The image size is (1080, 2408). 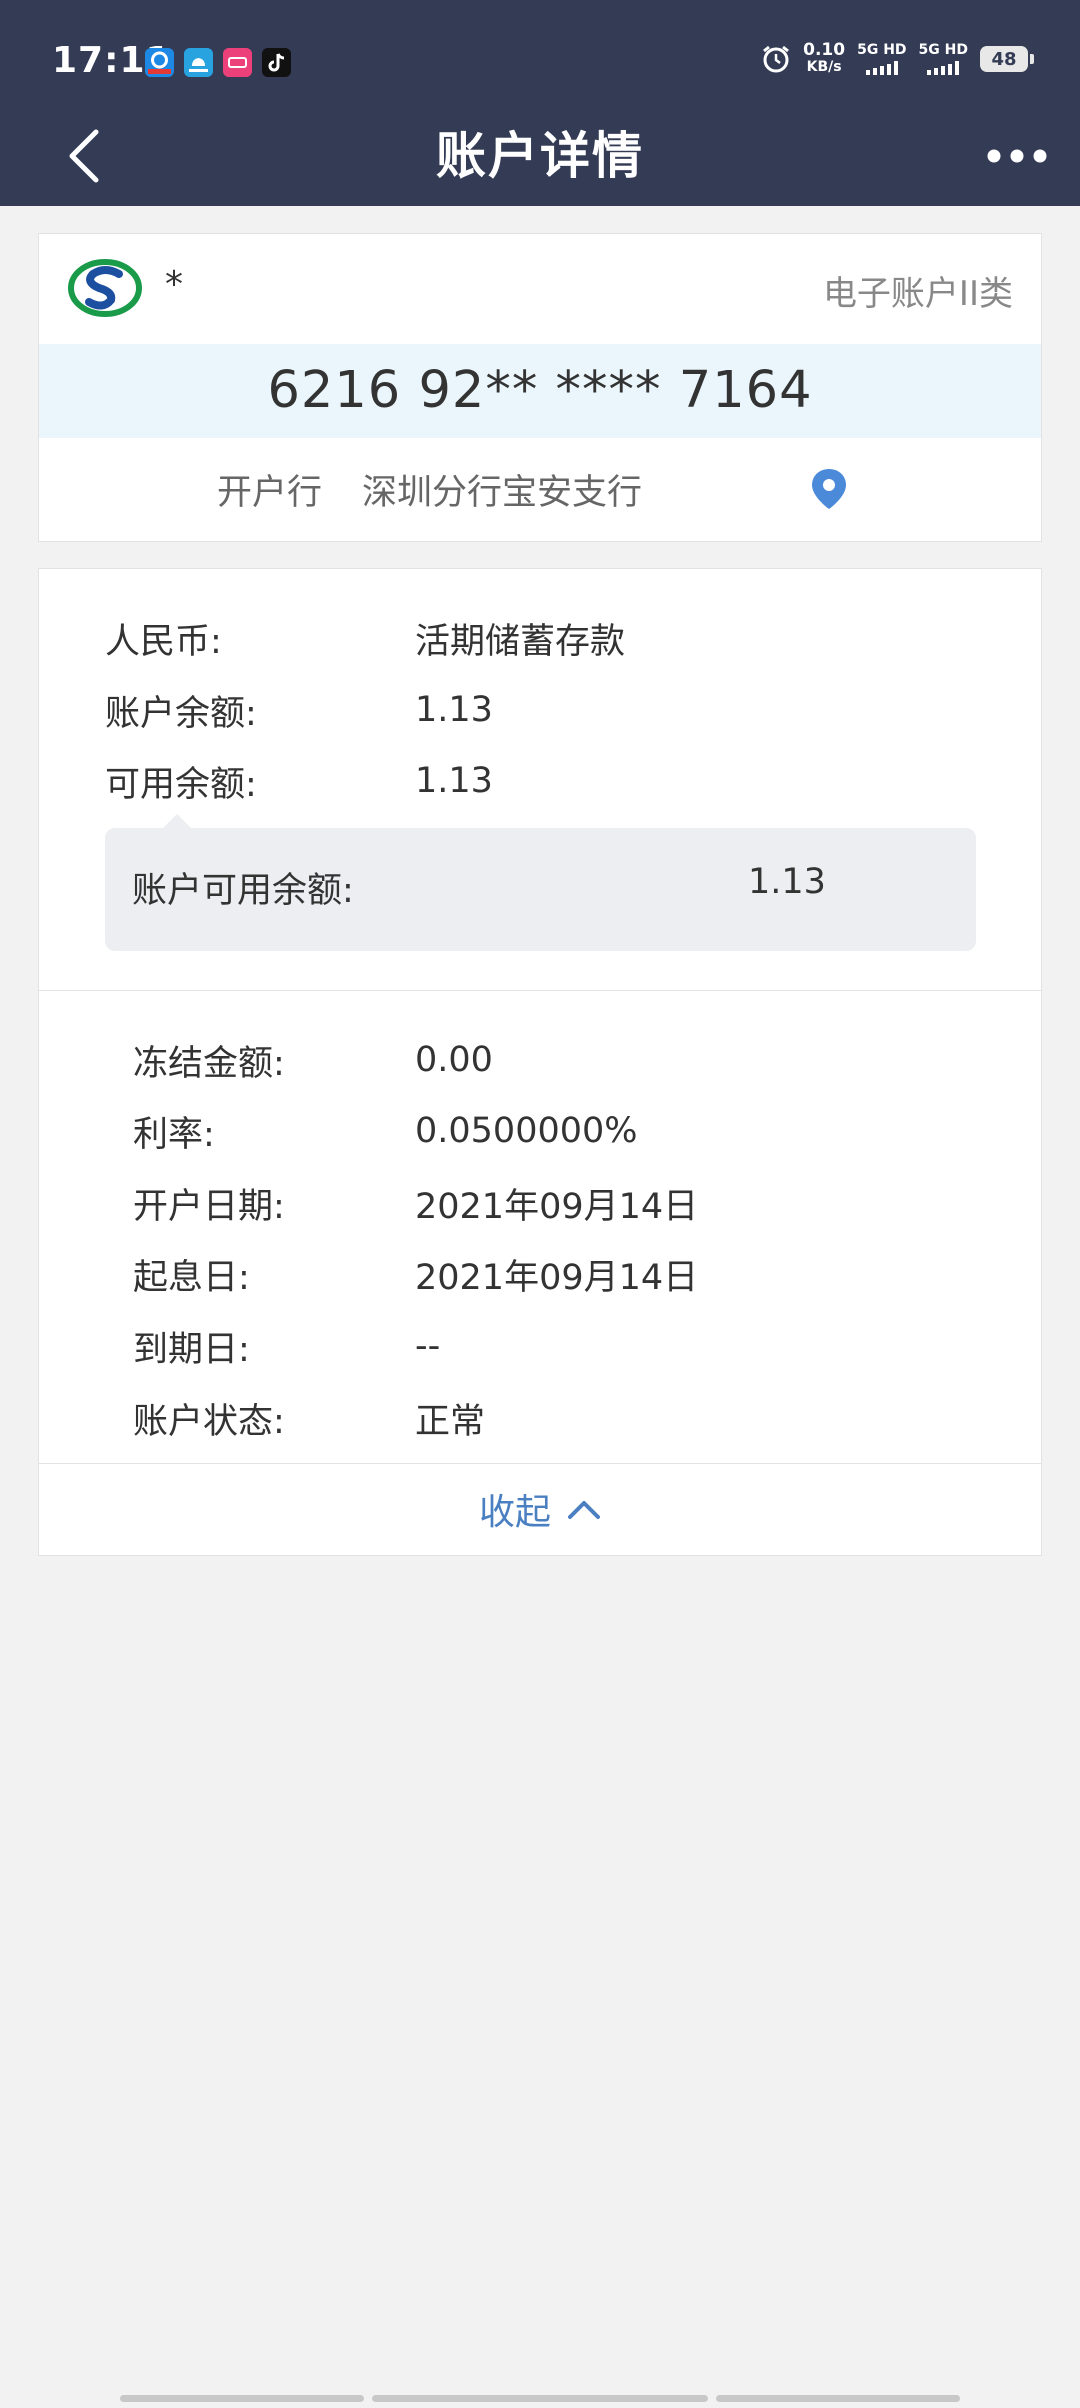 I want to click on interest-start-value: 2021年09月14日, so click(x=557, y=1277).